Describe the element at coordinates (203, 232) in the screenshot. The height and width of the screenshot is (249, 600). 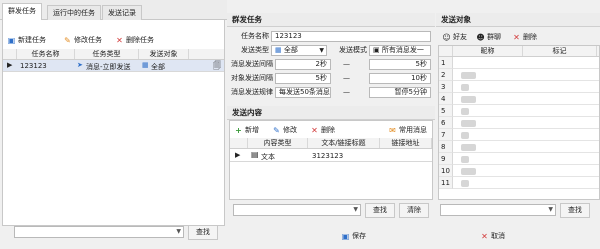
I see `task-search-button: 查找` at that location.